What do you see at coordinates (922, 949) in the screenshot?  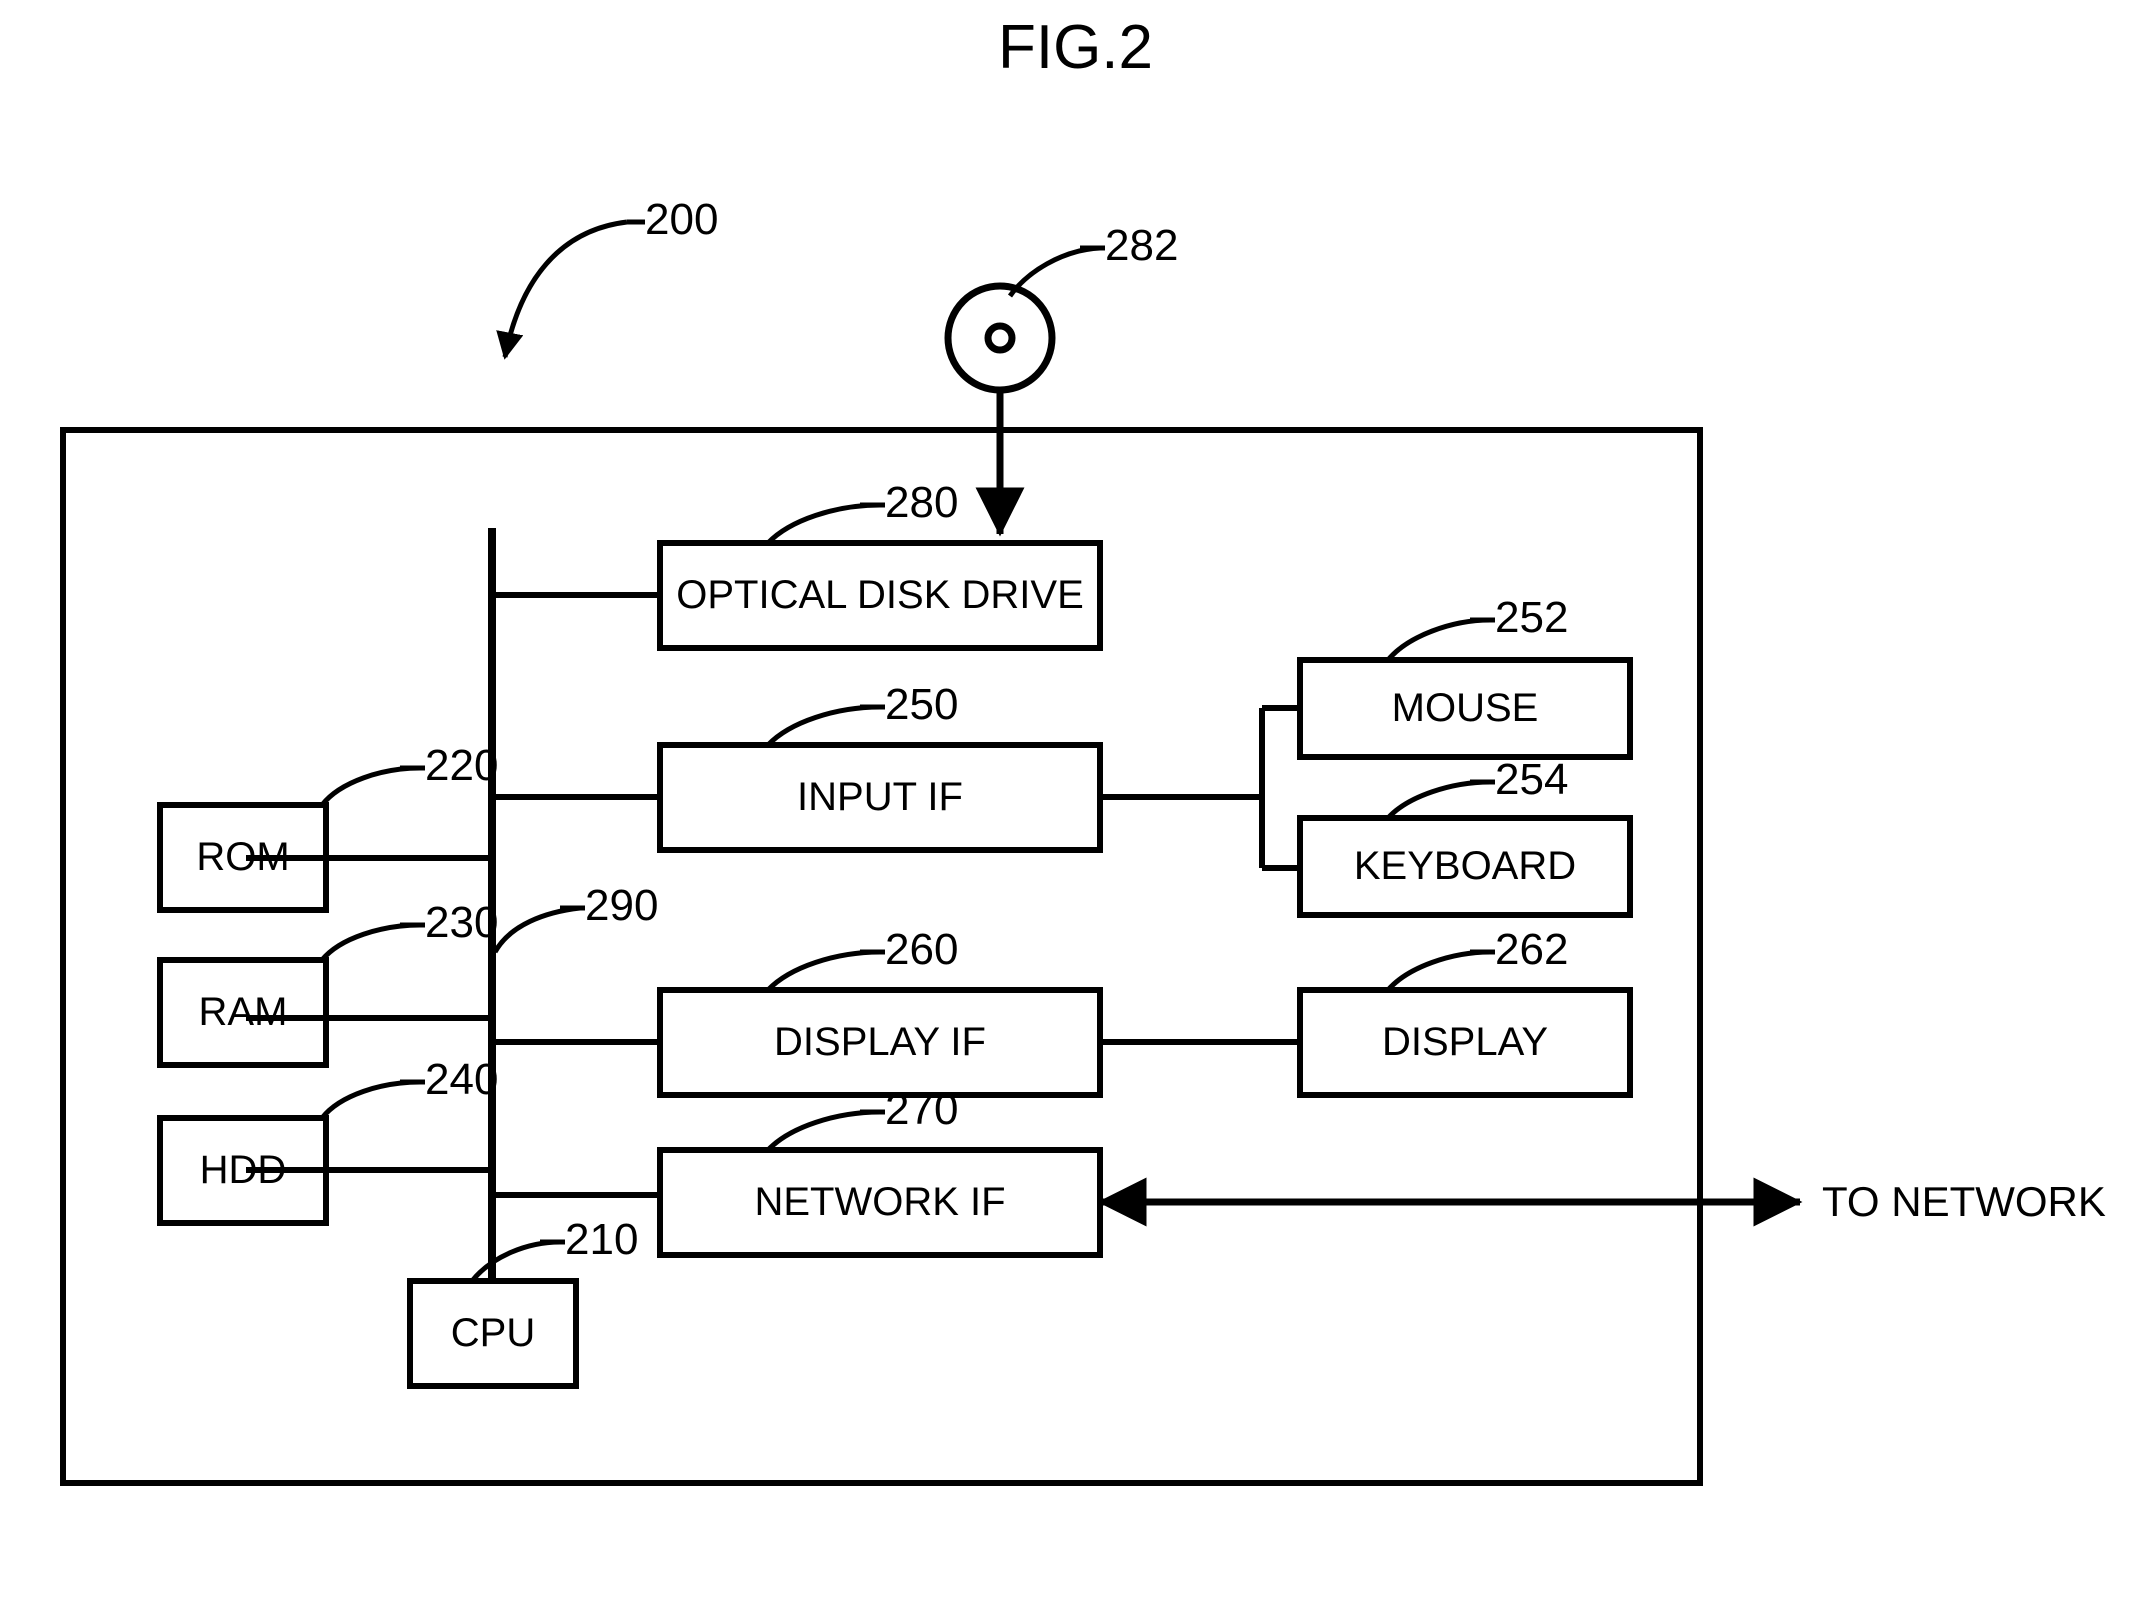 I see `ref-number-260: 260` at bounding box center [922, 949].